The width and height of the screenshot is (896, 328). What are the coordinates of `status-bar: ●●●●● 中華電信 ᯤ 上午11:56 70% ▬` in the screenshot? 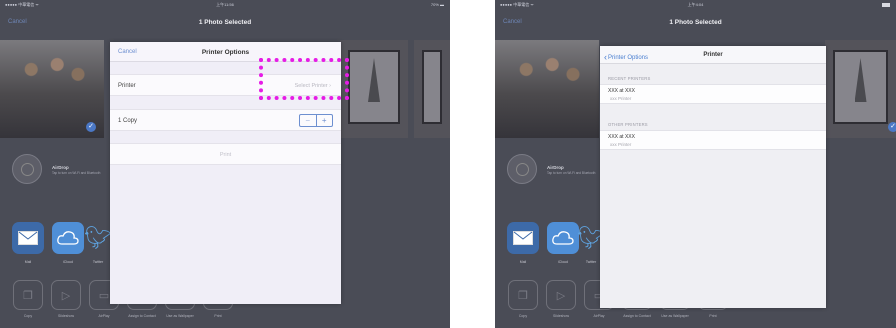 It's located at (225, 4).